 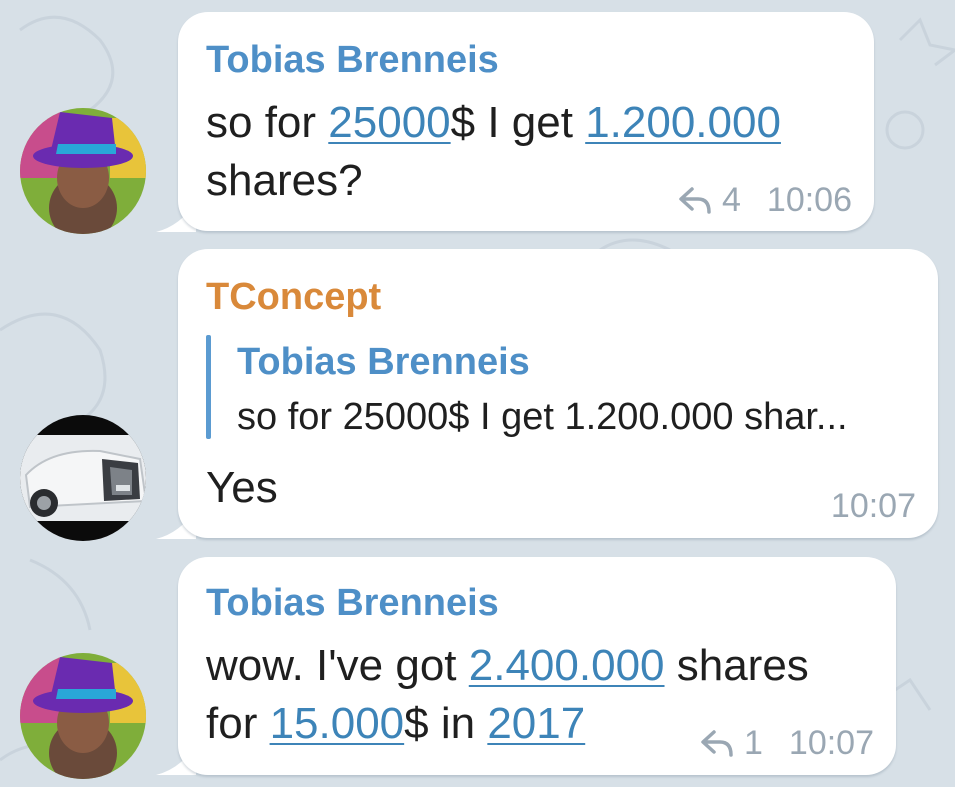 I want to click on quote-sender: Tobias Brenneis, so click(x=383, y=362).